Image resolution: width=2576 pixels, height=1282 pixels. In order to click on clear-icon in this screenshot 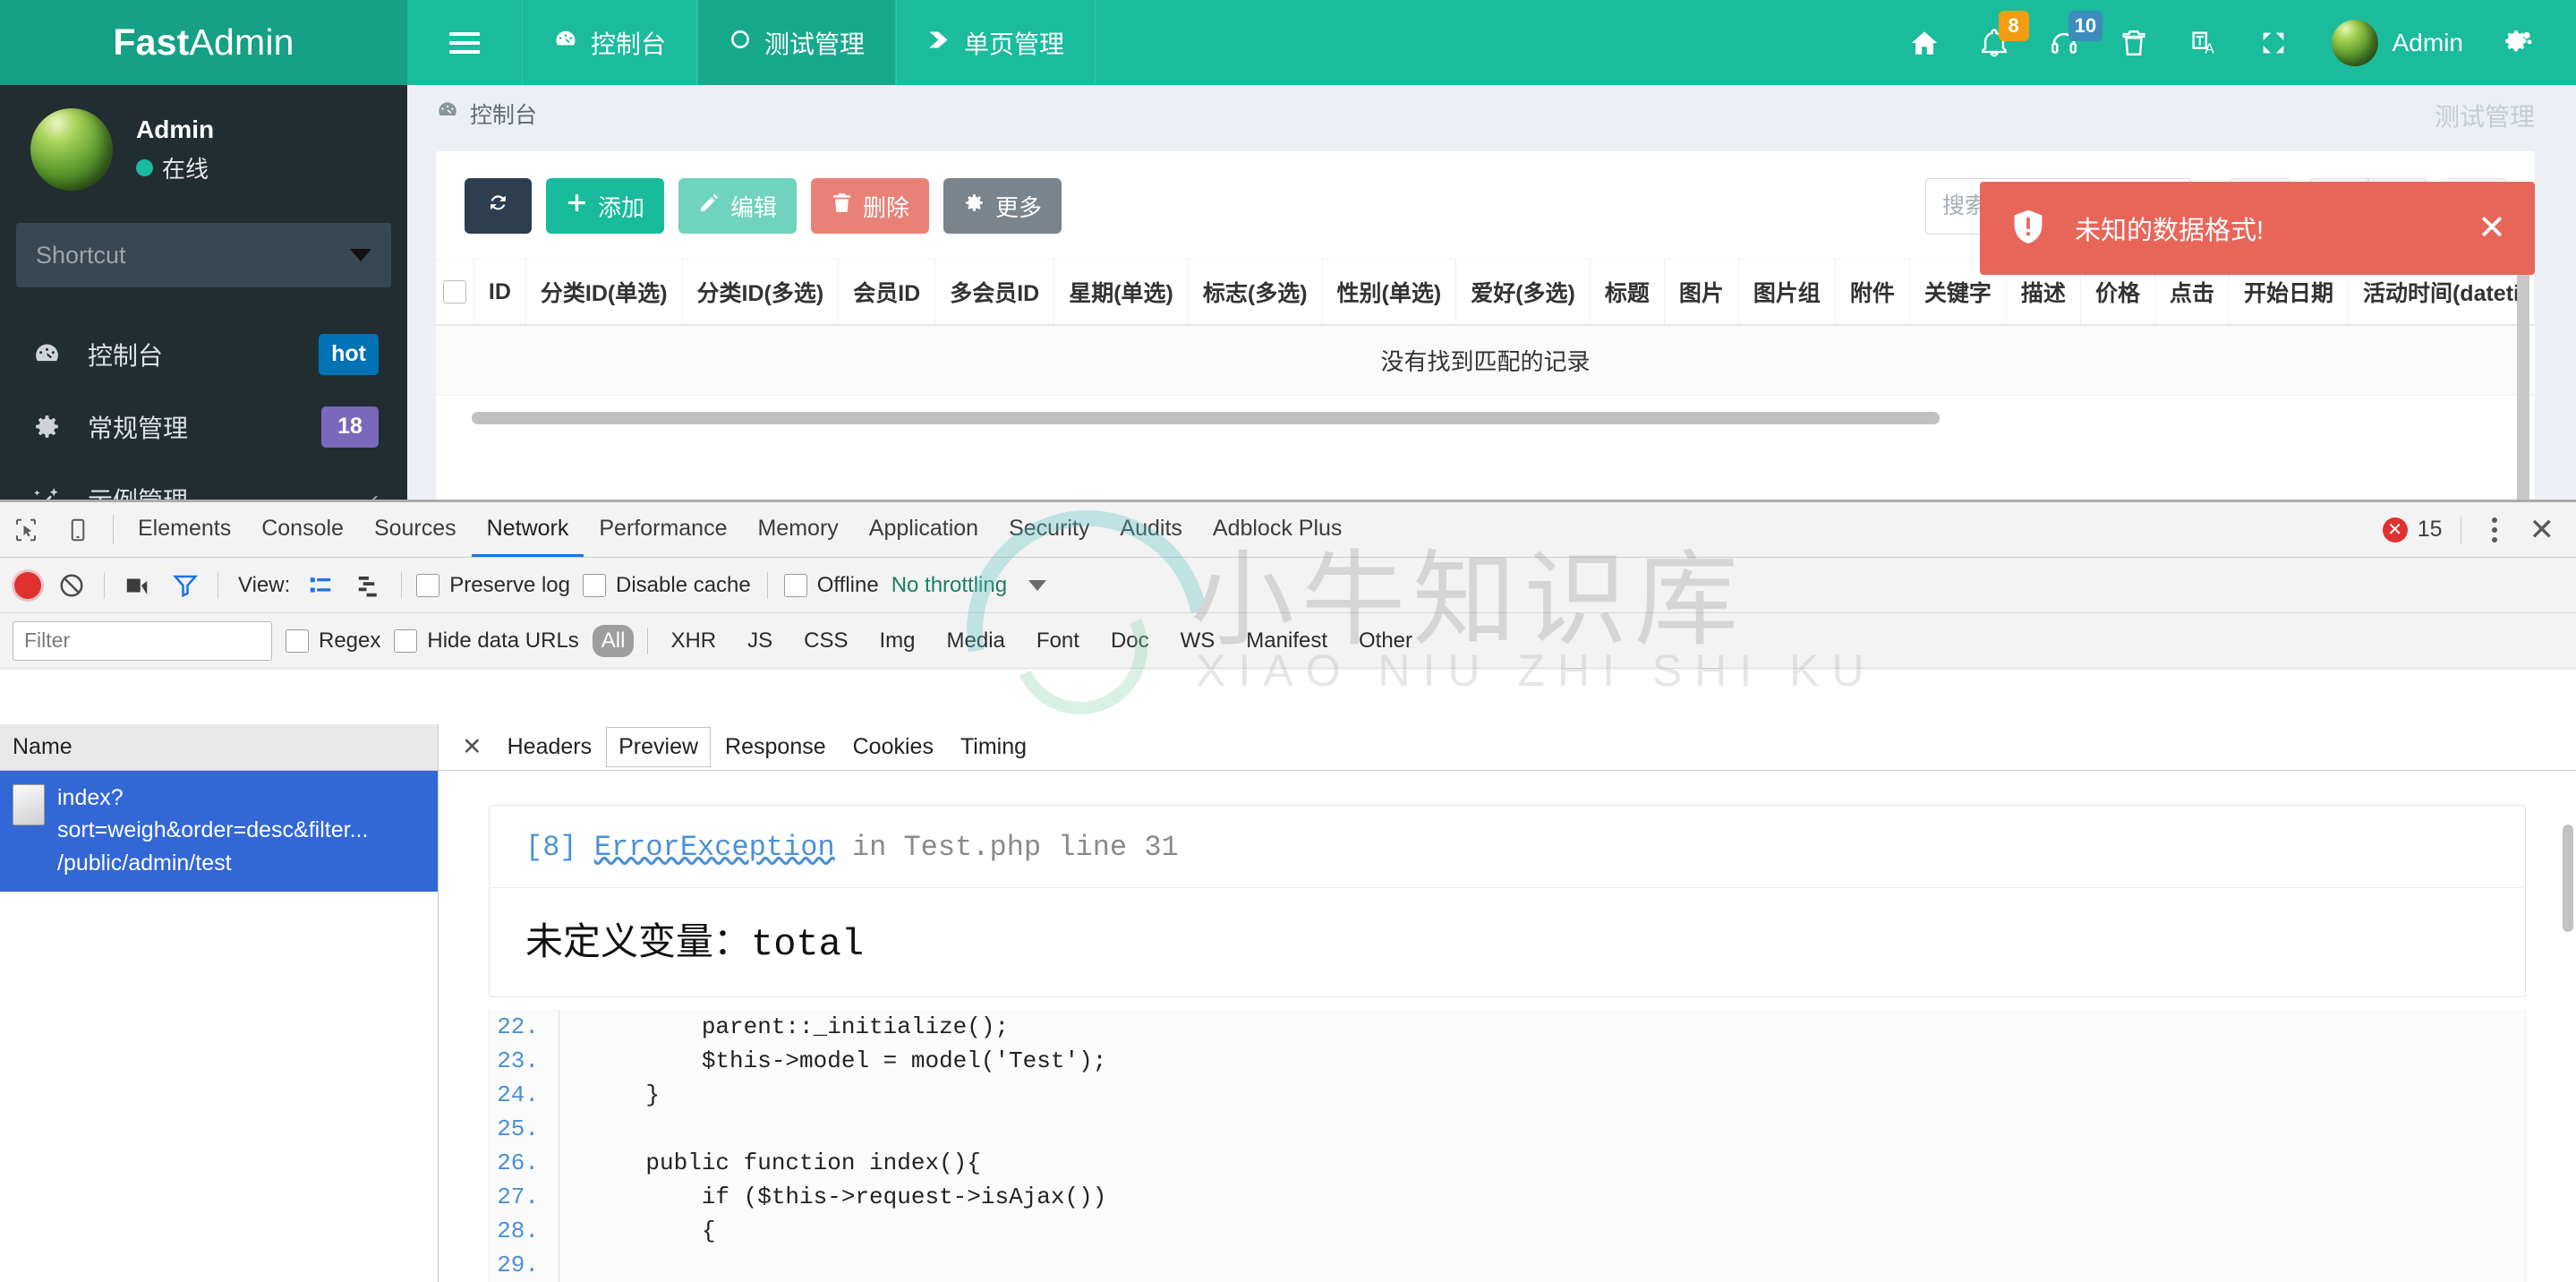, I will do `click(72, 585)`.